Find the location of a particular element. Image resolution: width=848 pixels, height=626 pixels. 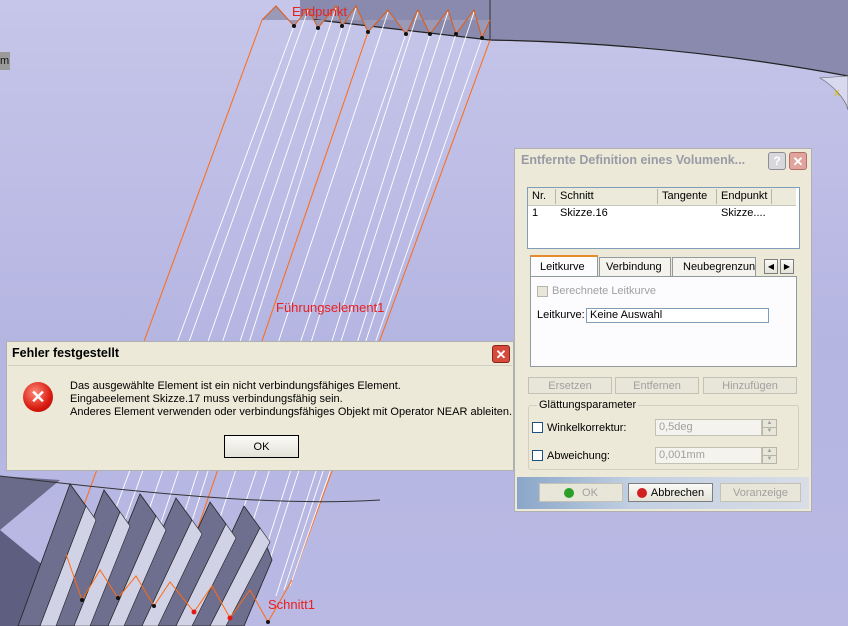

help-button: ? is located at coordinates (777, 161).